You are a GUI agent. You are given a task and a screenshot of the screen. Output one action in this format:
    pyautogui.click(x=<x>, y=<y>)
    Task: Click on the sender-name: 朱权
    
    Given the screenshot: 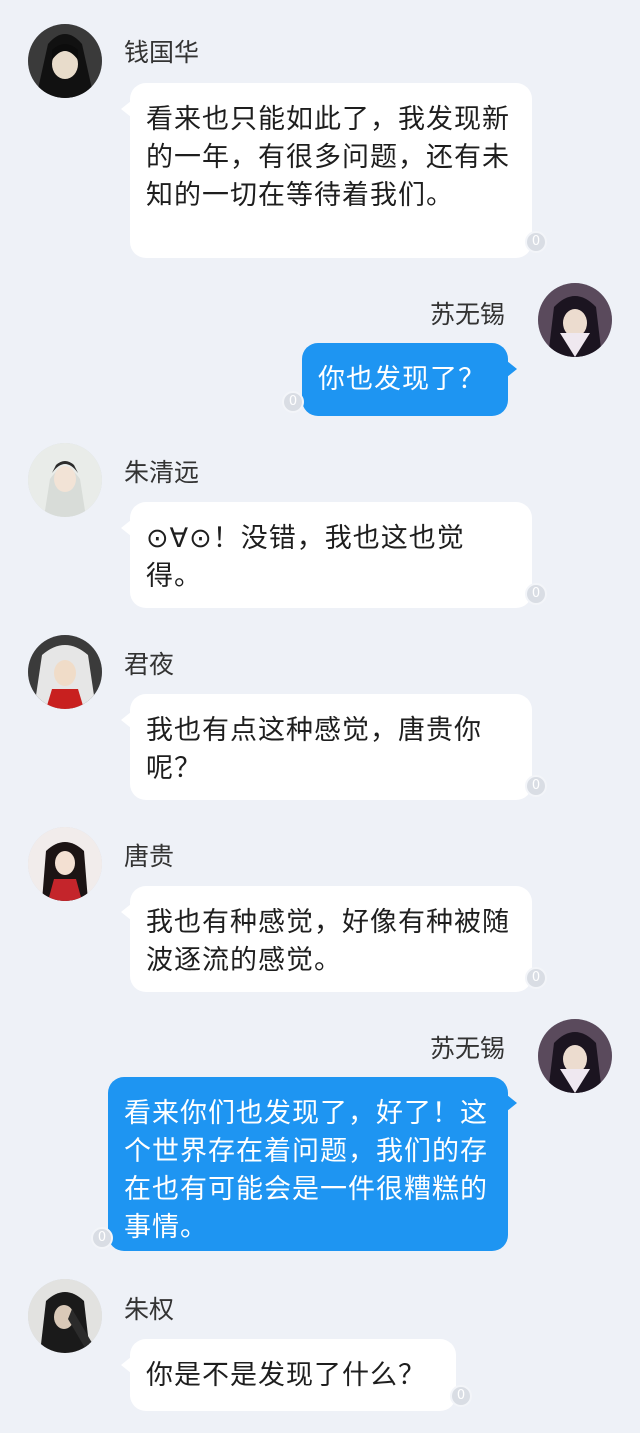 What is the action you would take?
    pyautogui.click(x=149, y=1309)
    